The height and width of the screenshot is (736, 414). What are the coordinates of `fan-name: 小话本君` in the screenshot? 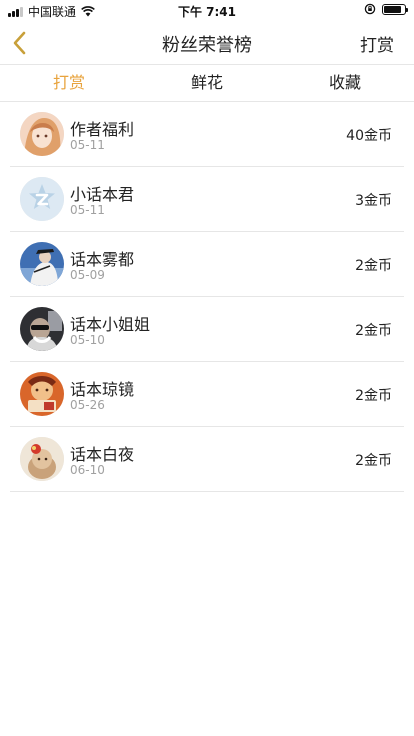 It's located at (102, 194).